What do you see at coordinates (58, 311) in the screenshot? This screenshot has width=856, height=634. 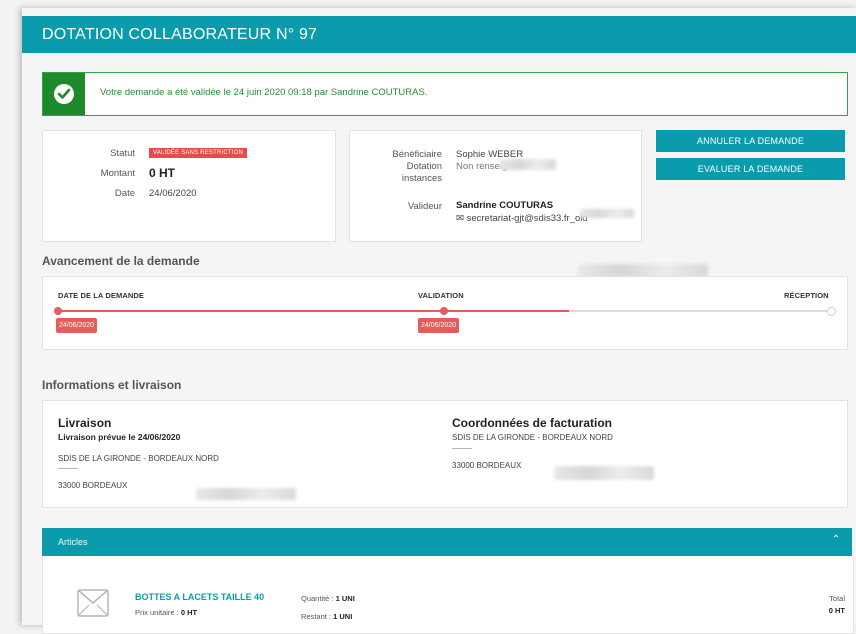 I see `step-dot-request-date` at bounding box center [58, 311].